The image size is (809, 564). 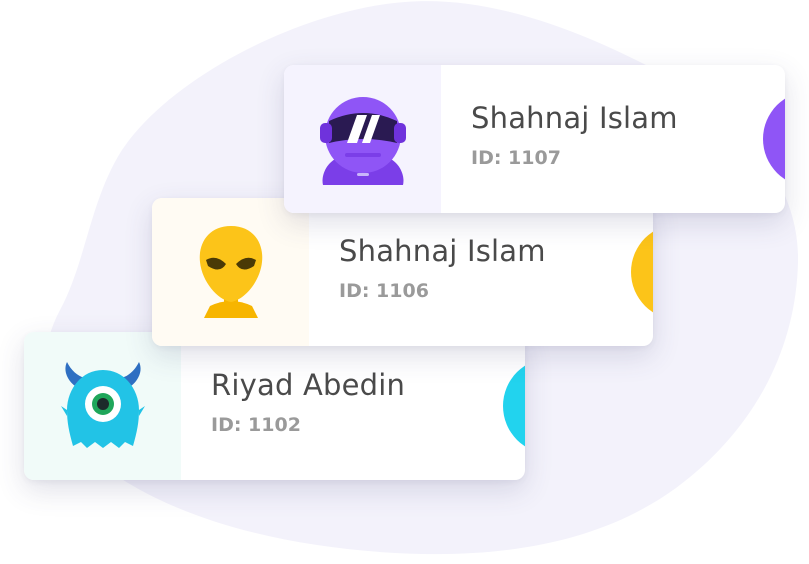 I want to click on astronaut-helmet-icon, so click(x=362, y=141).